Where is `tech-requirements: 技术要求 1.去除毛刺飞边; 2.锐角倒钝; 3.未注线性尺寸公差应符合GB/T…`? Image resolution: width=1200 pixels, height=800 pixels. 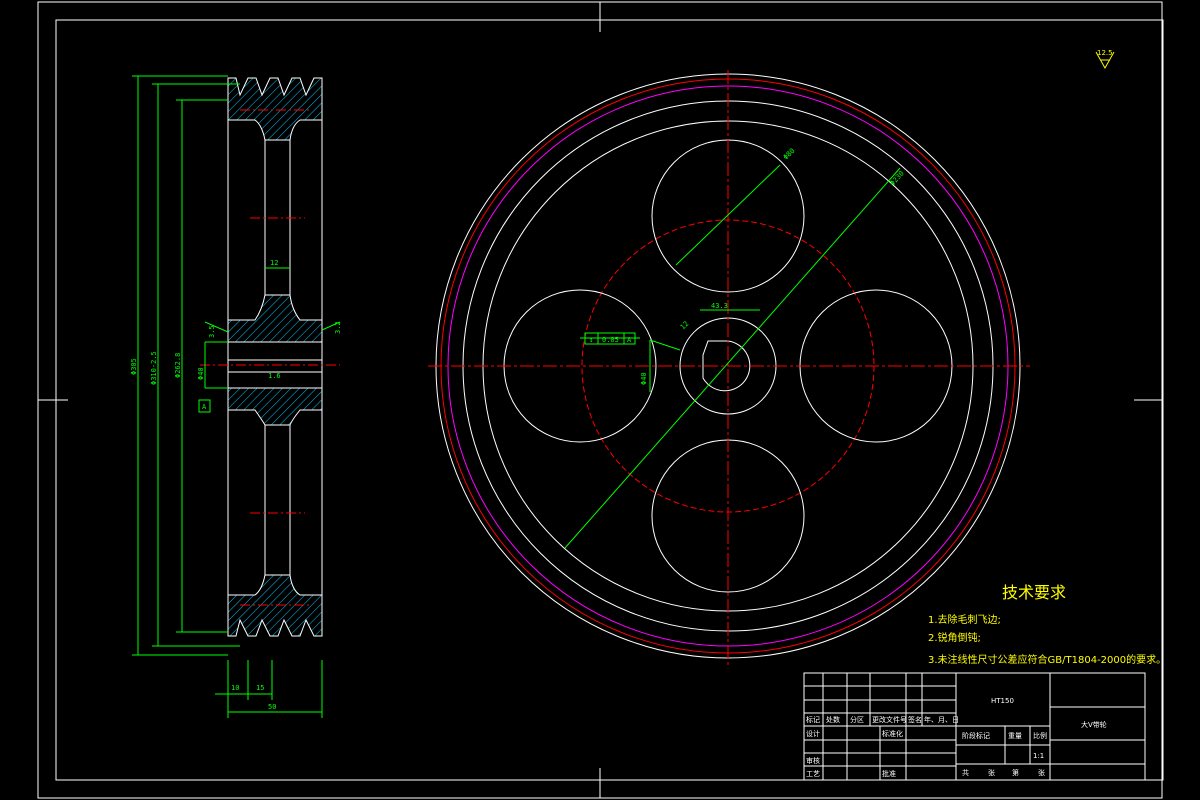 tech-requirements: 技术要求 1.去除毛刺飞边; 2.锐角倒钝; 3.未注线性尺寸公差应符合GB/T… is located at coordinates (1047, 624).